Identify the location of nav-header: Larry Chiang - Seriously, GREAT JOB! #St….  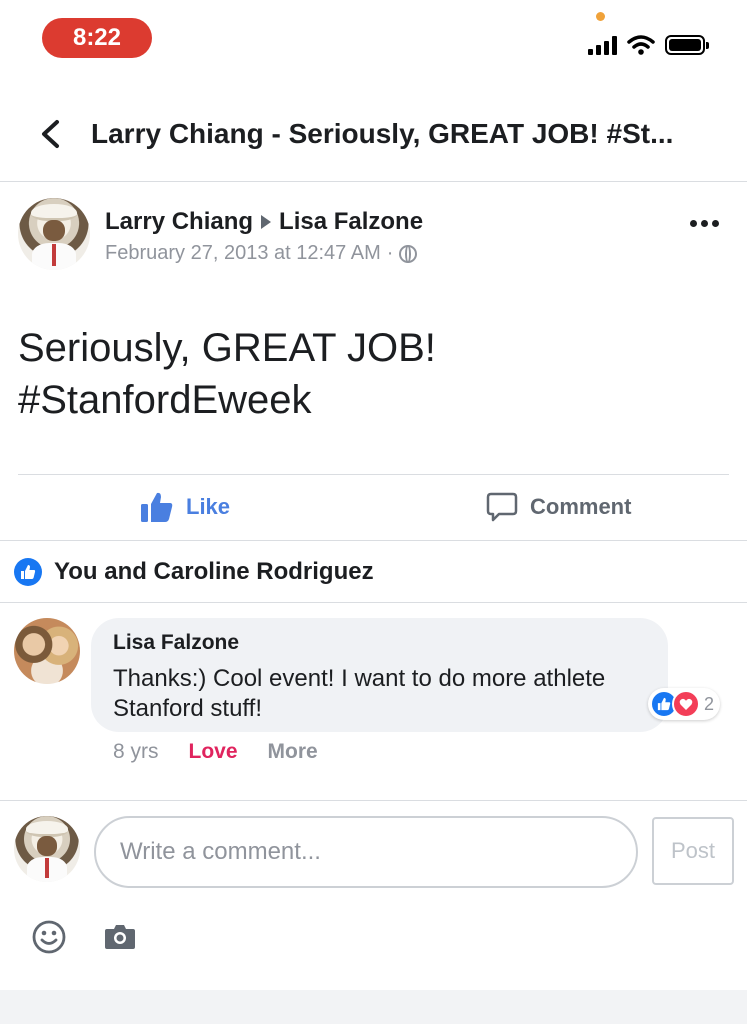
(373, 135).